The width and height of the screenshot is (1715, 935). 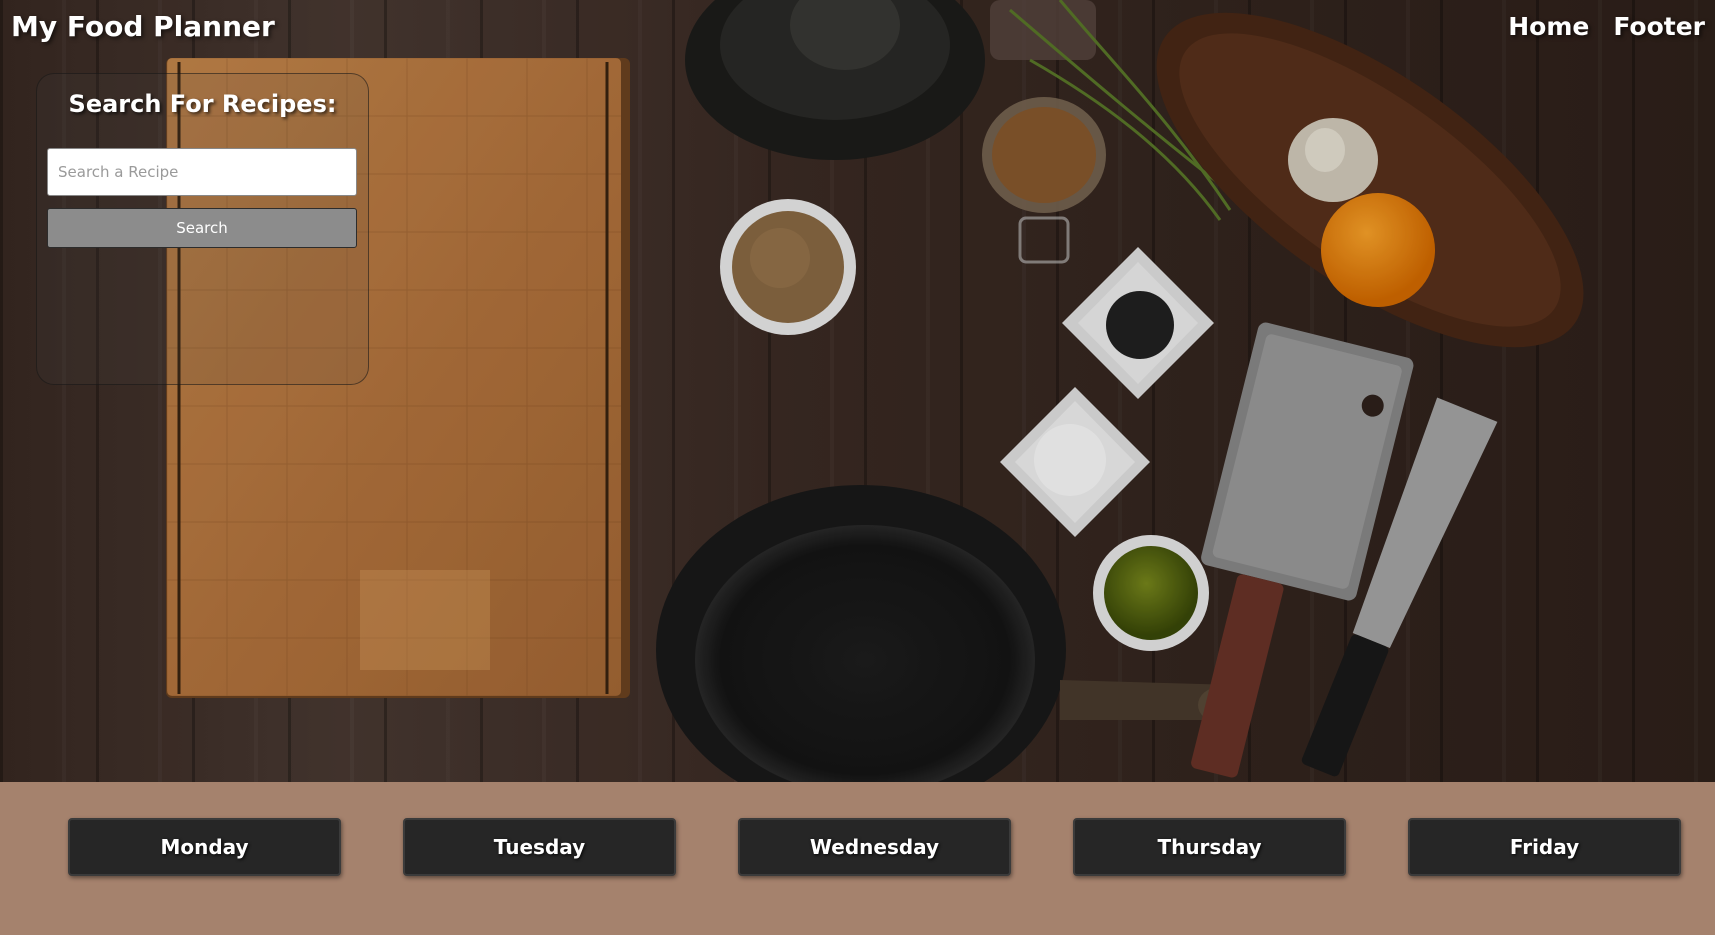 What do you see at coordinates (1606, 26) in the screenshot?
I see `top-nav: Home Footer` at bounding box center [1606, 26].